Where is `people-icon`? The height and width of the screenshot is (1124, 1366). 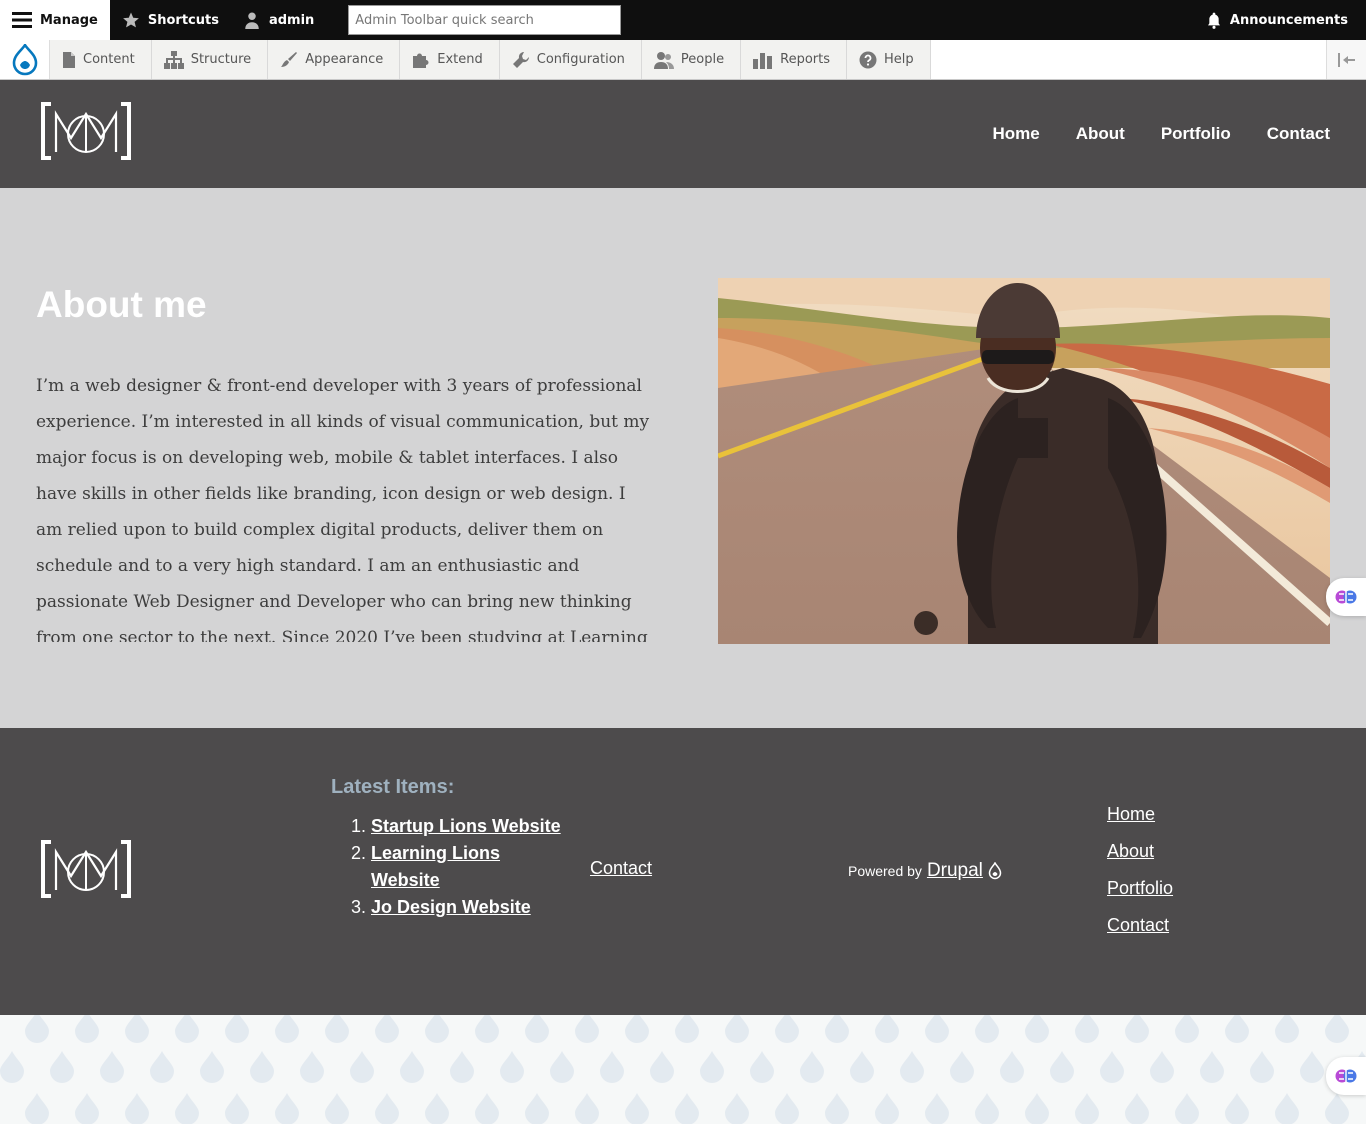 people-icon is located at coordinates (663, 60).